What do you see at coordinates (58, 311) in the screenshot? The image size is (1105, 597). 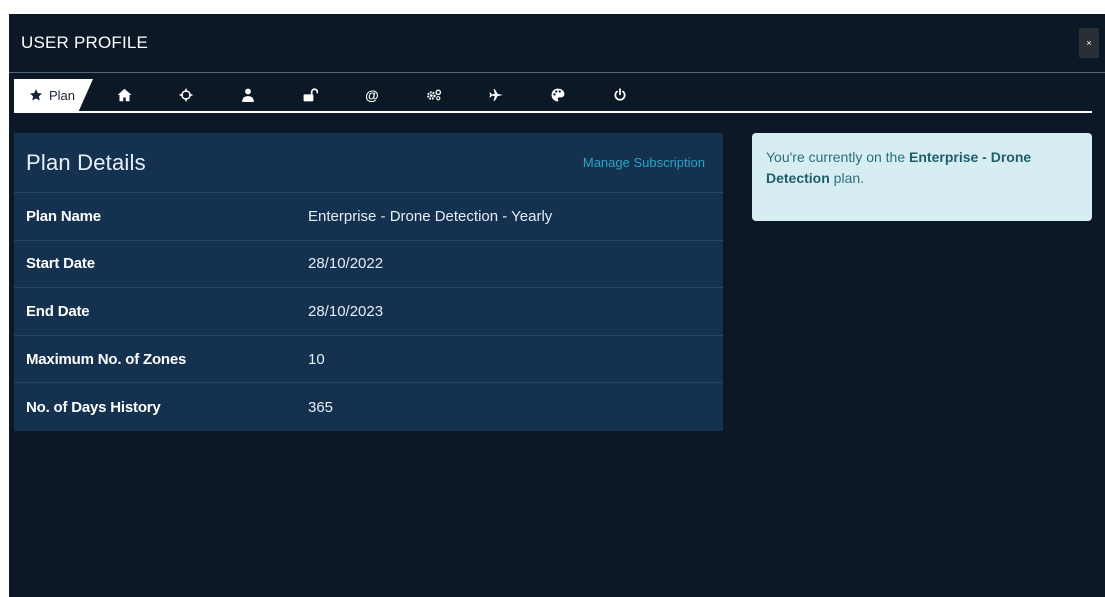 I see `row-label: End Date` at bounding box center [58, 311].